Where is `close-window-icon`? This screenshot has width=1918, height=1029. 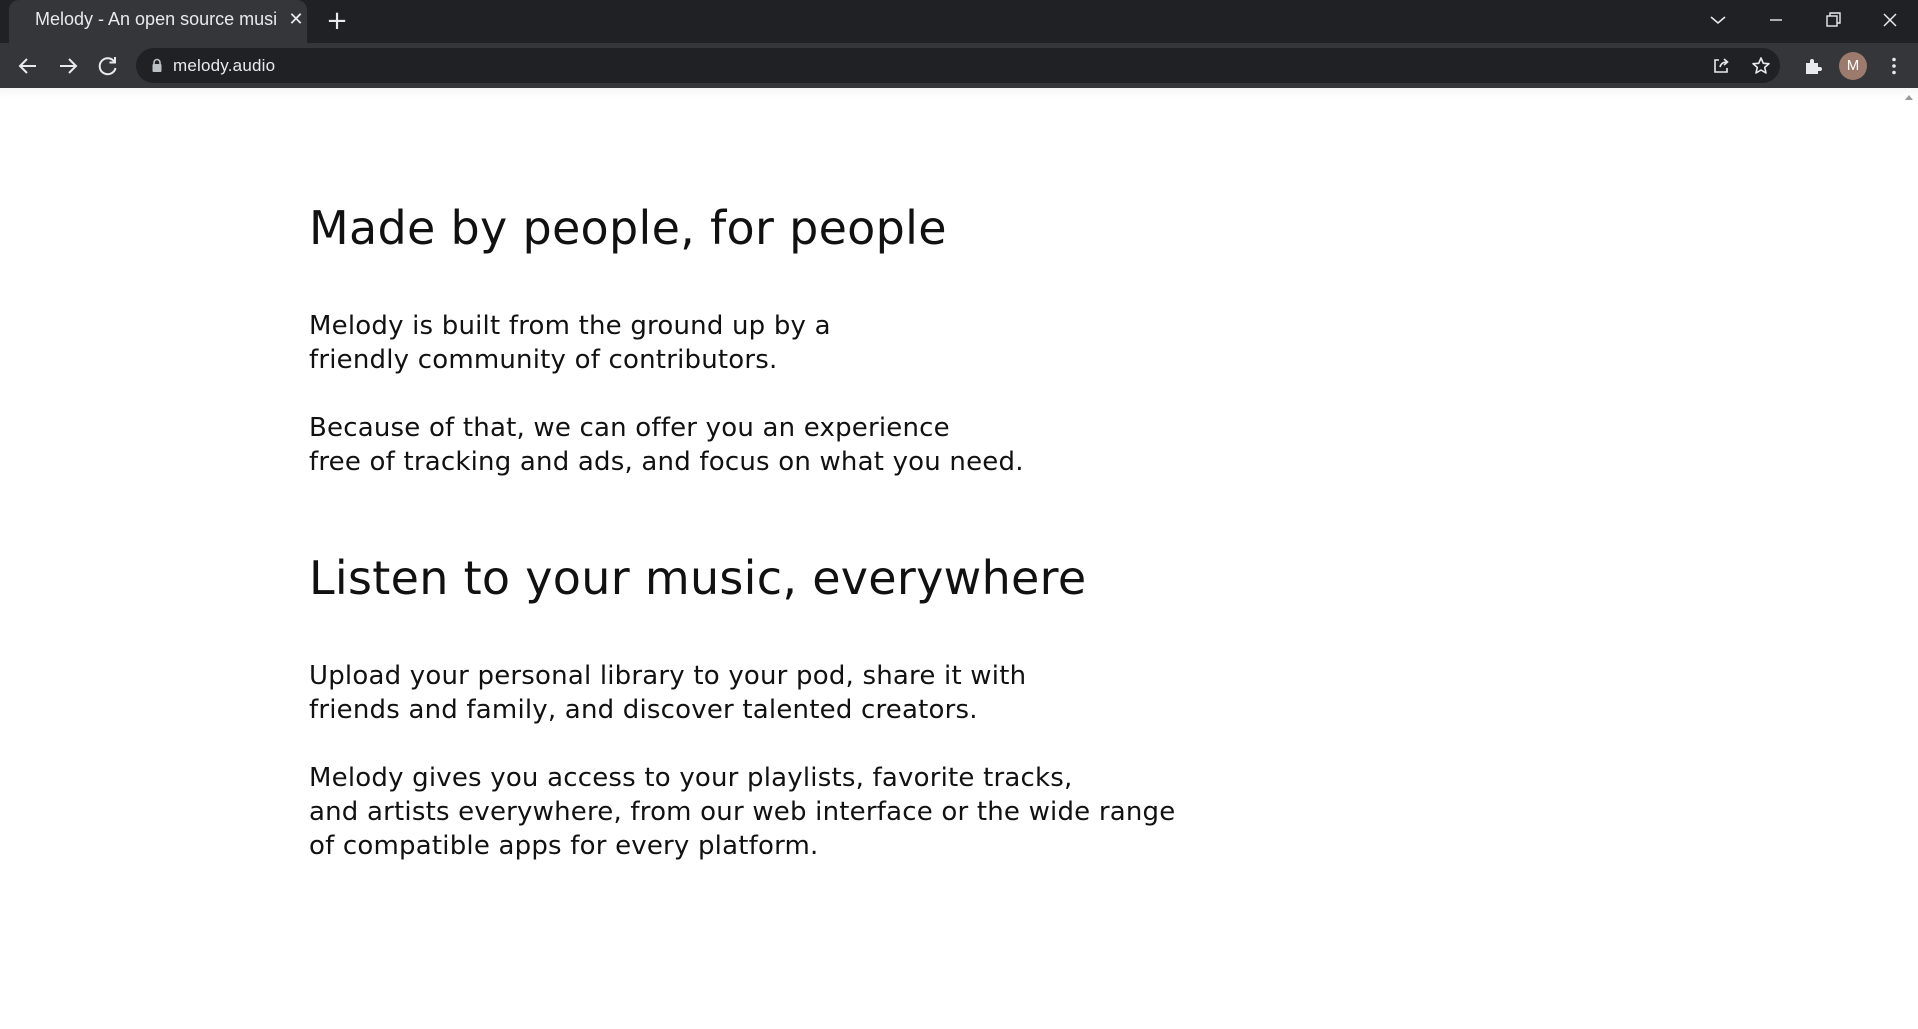
close-window-icon is located at coordinates (1890, 20).